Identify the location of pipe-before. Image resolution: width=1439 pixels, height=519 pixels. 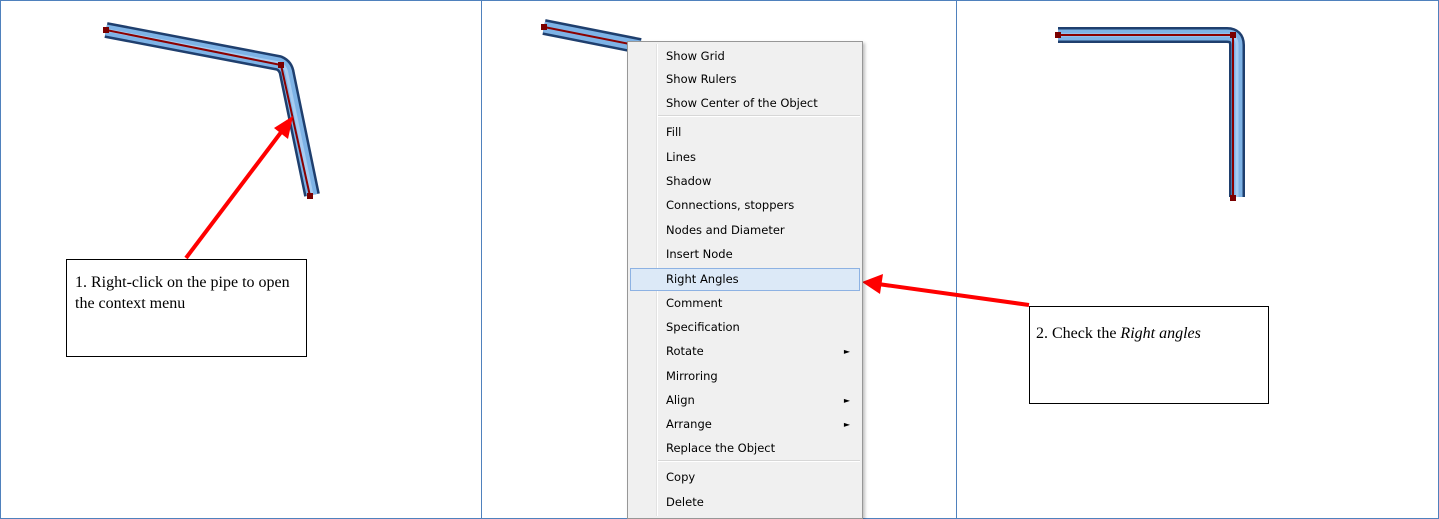
(211, 110).